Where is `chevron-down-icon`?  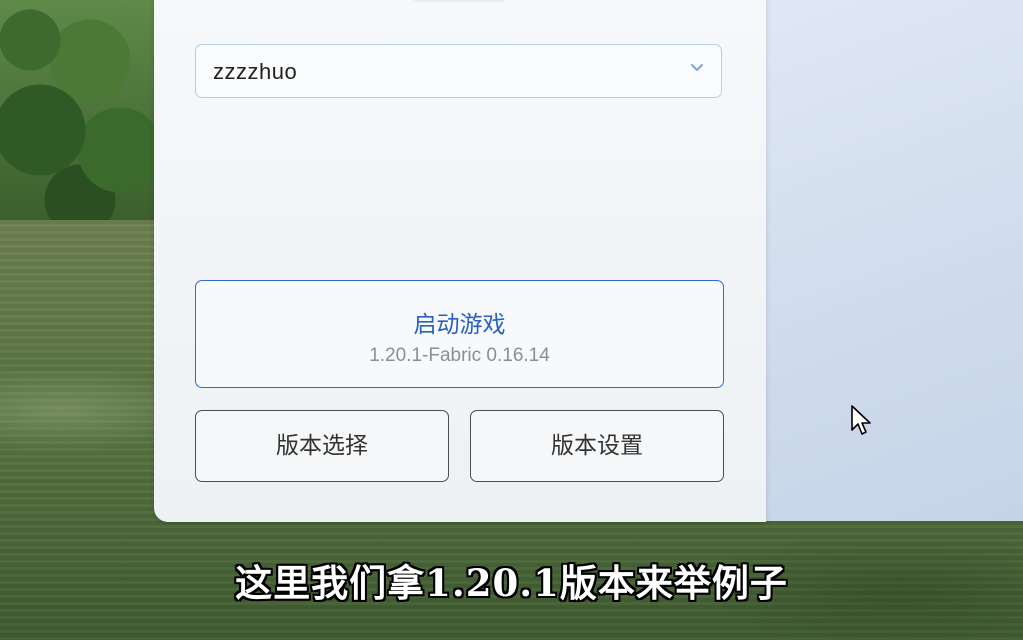 chevron-down-icon is located at coordinates (697, 67).